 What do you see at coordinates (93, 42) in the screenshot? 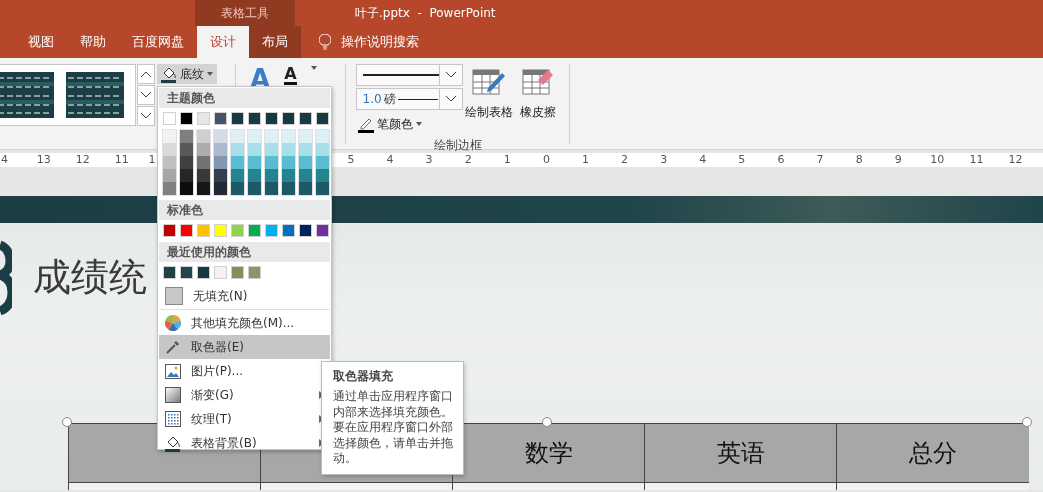
I see `ribbon-tab: 帮助` at bounding box center [93, 42].